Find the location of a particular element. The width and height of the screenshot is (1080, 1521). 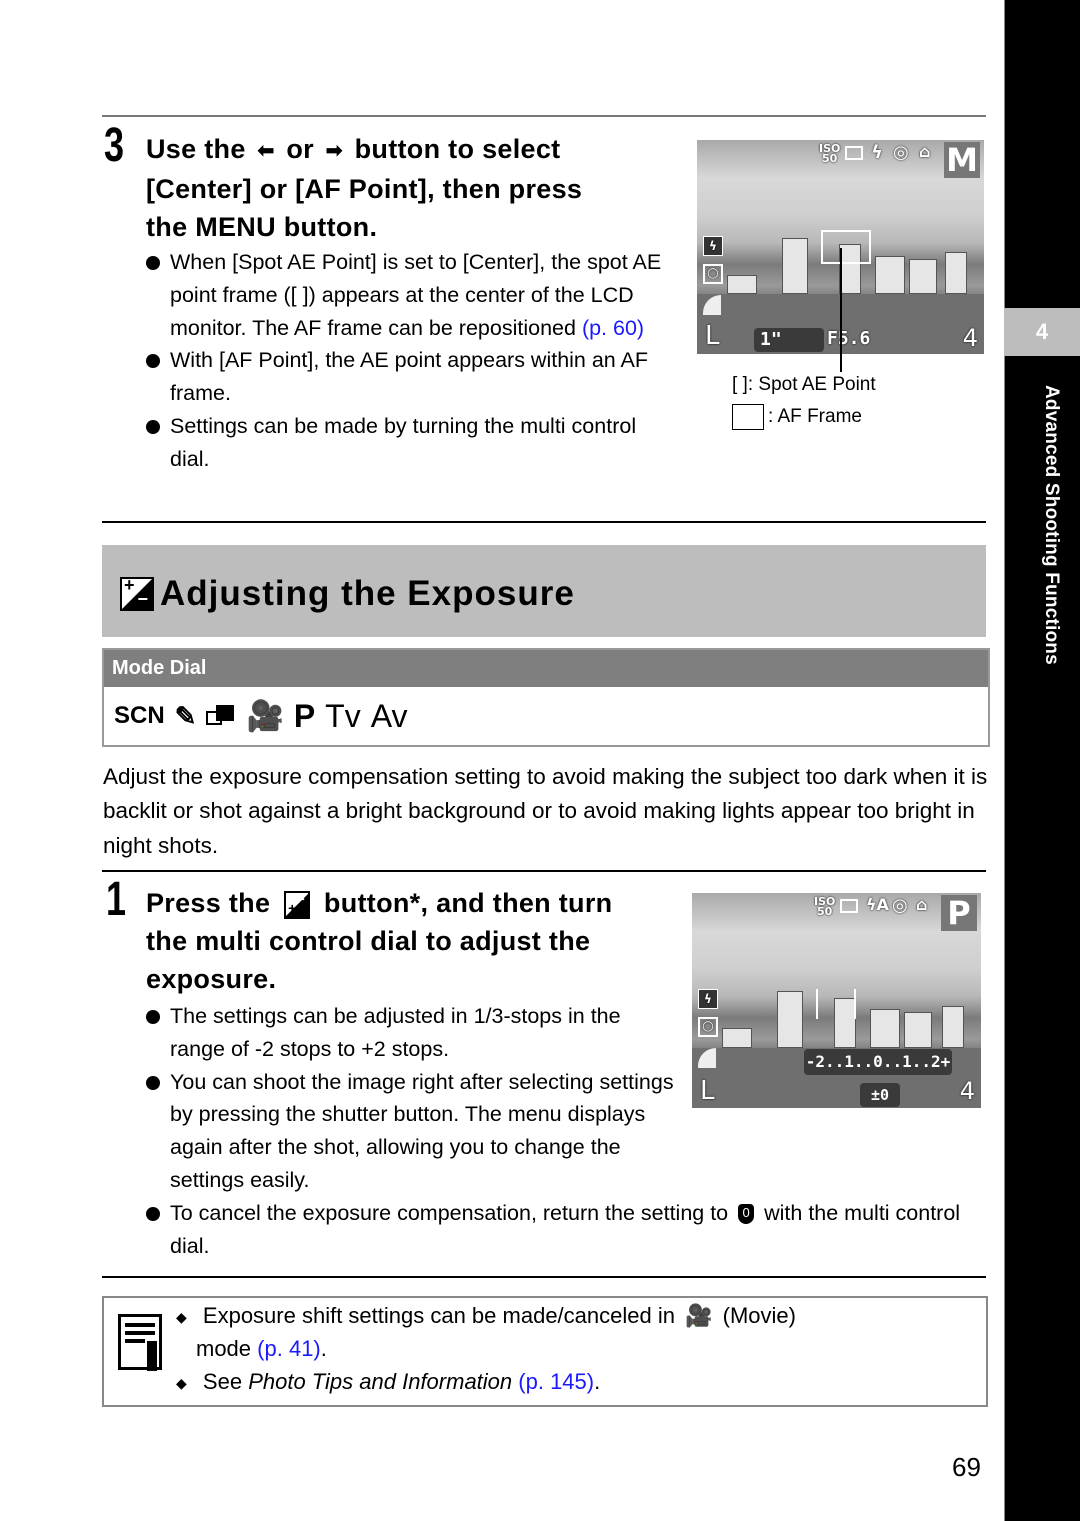

page-link-41: (p. 41) is located at coordinates (289, 1348).